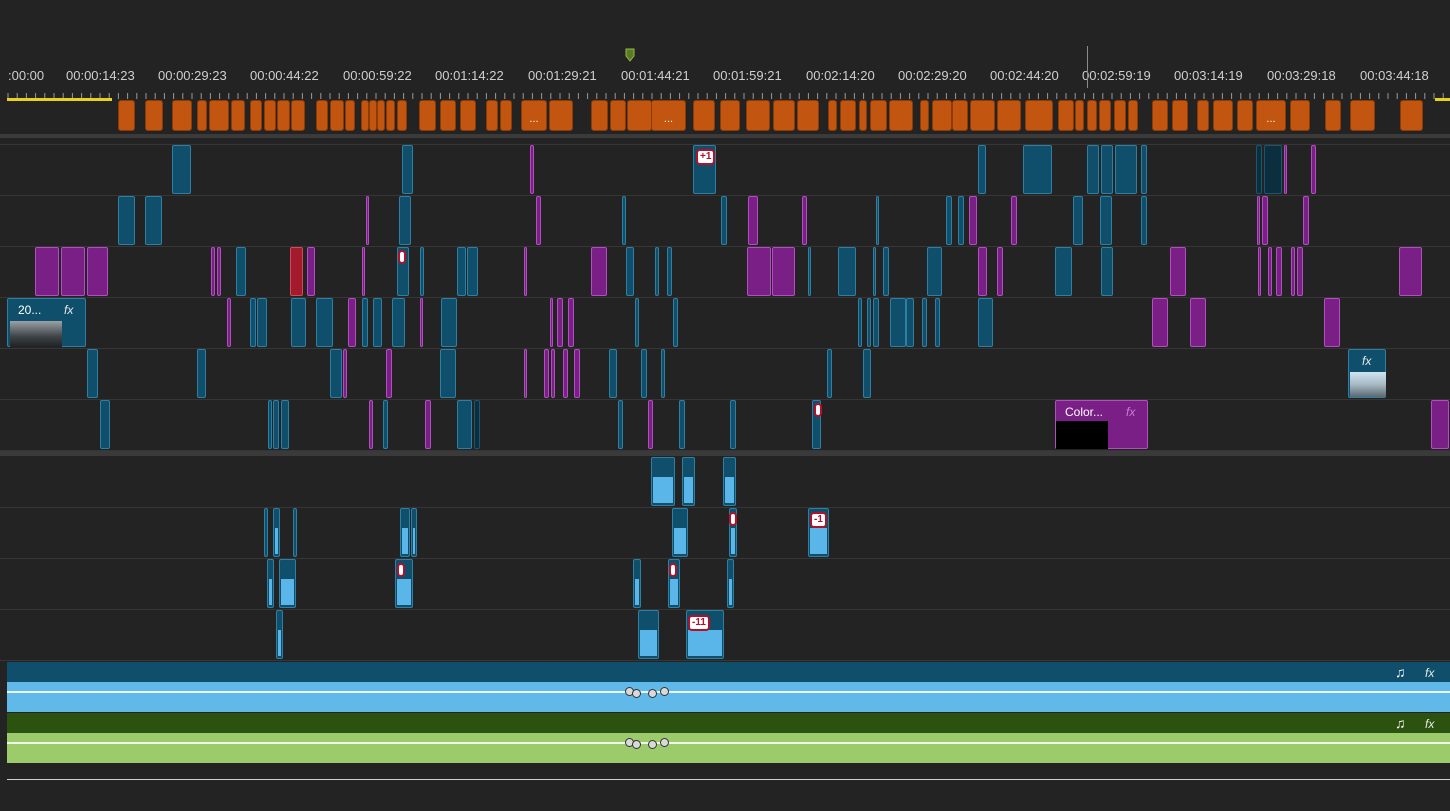 This screenshot has height=811, width=1450. Describe the element at coordinates (630, 55) in the screenshot. I see `playhead-icon` at that location.